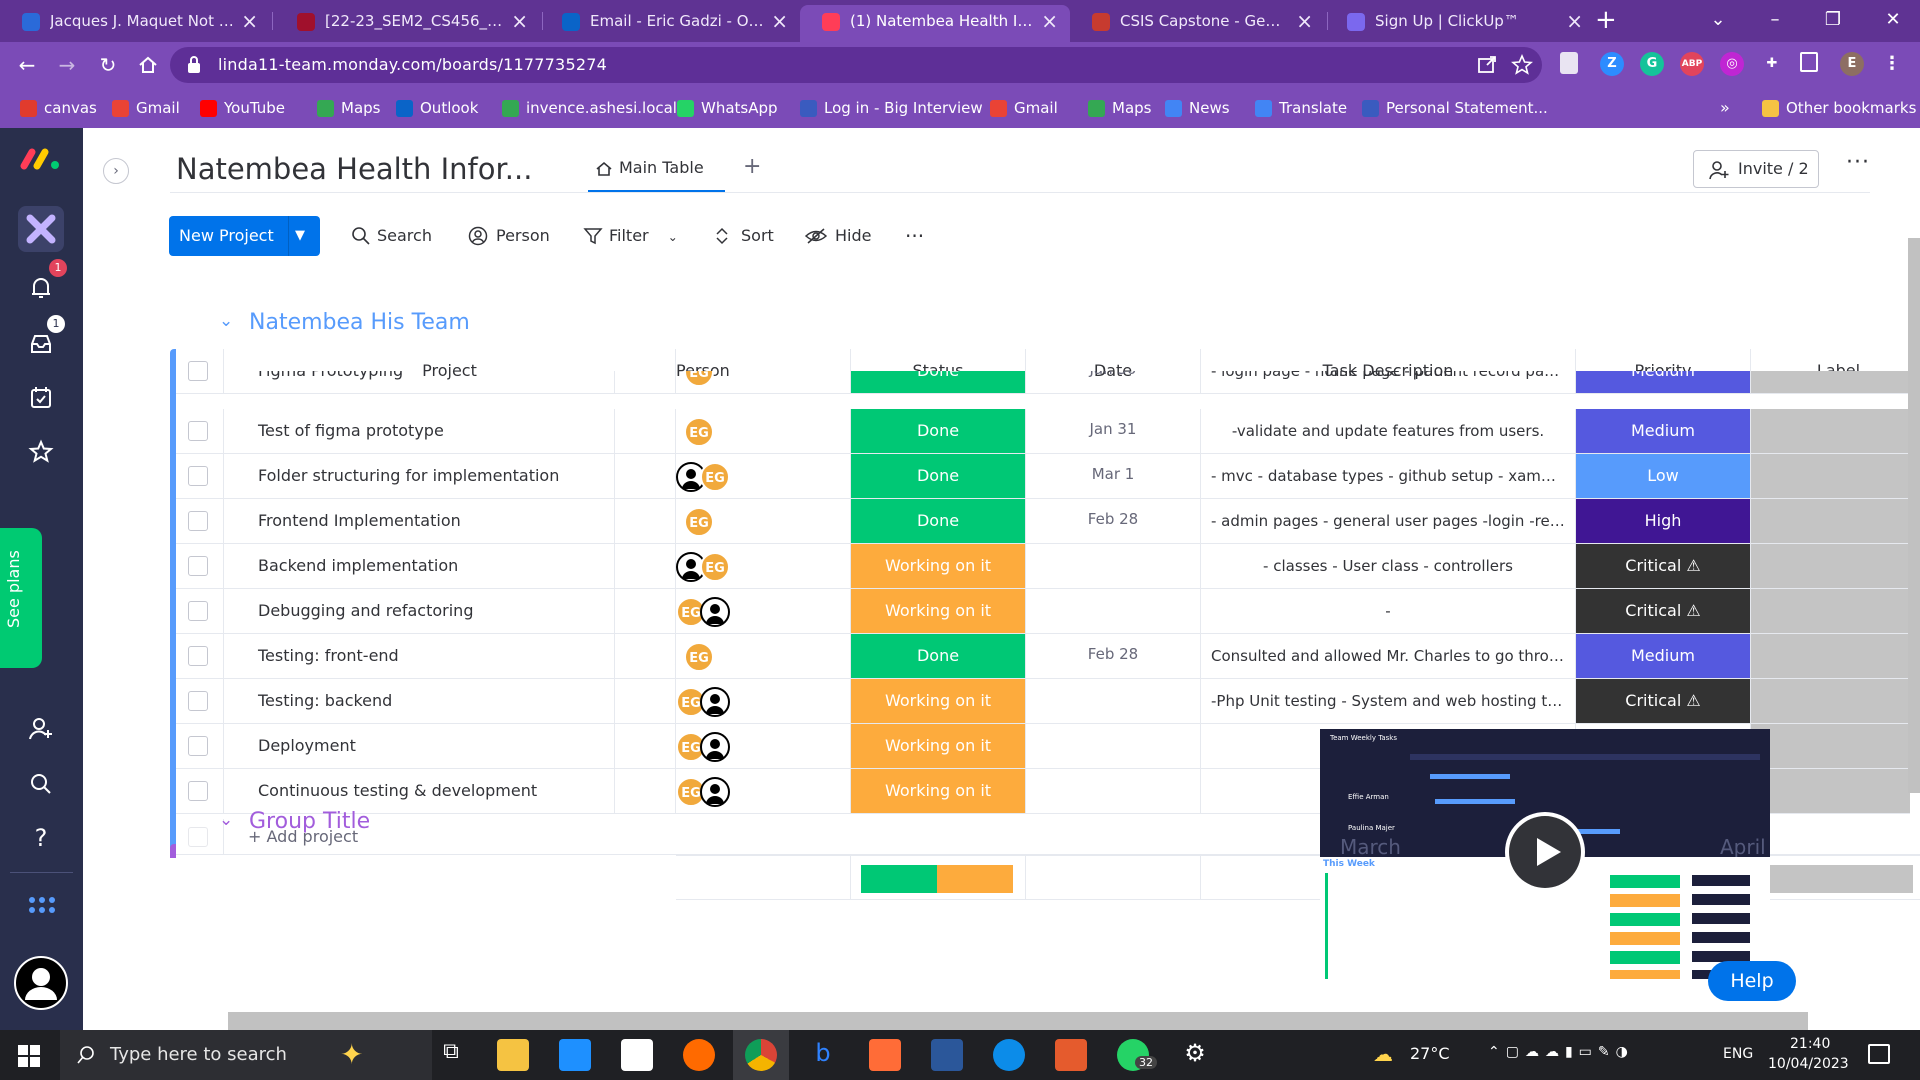 Image resolution: width=1920 pixels, height=1080 pixels. I want to click on file-explorer-icon, so click(513, 1055).